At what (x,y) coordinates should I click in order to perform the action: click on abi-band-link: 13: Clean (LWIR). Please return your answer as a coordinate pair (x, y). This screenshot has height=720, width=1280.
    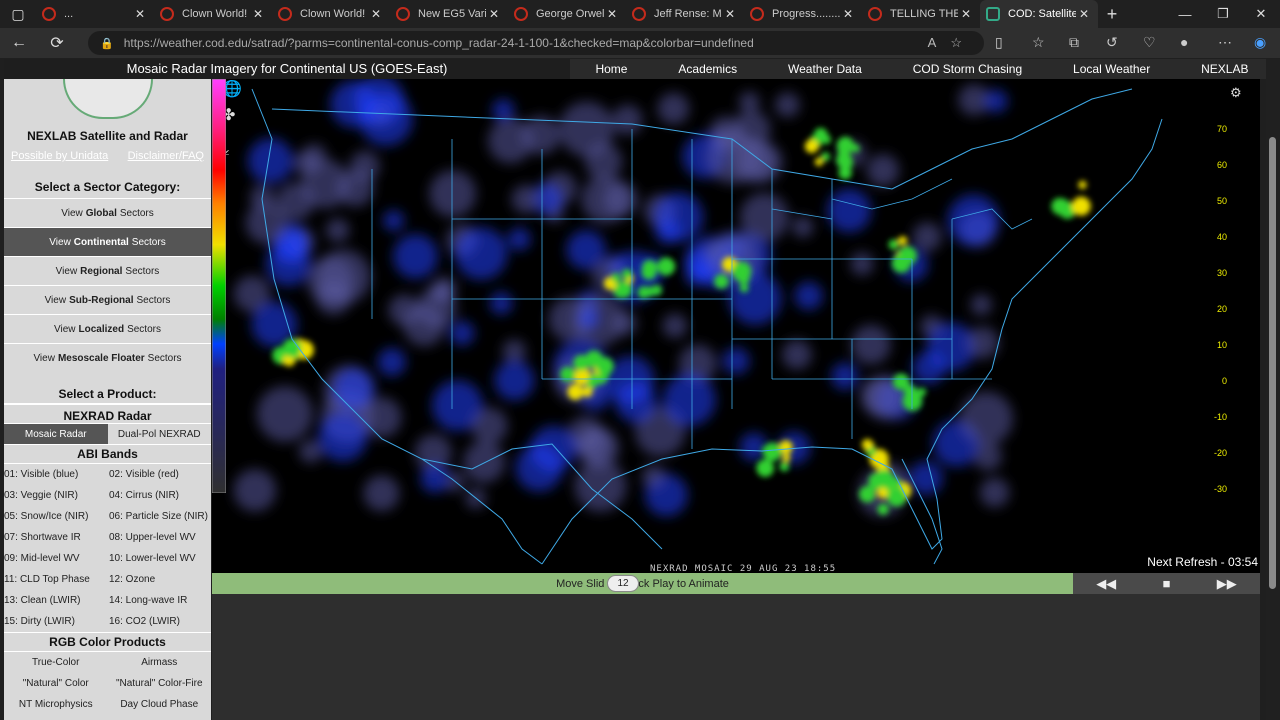
    Looking at the image, I should click on (55, 600).